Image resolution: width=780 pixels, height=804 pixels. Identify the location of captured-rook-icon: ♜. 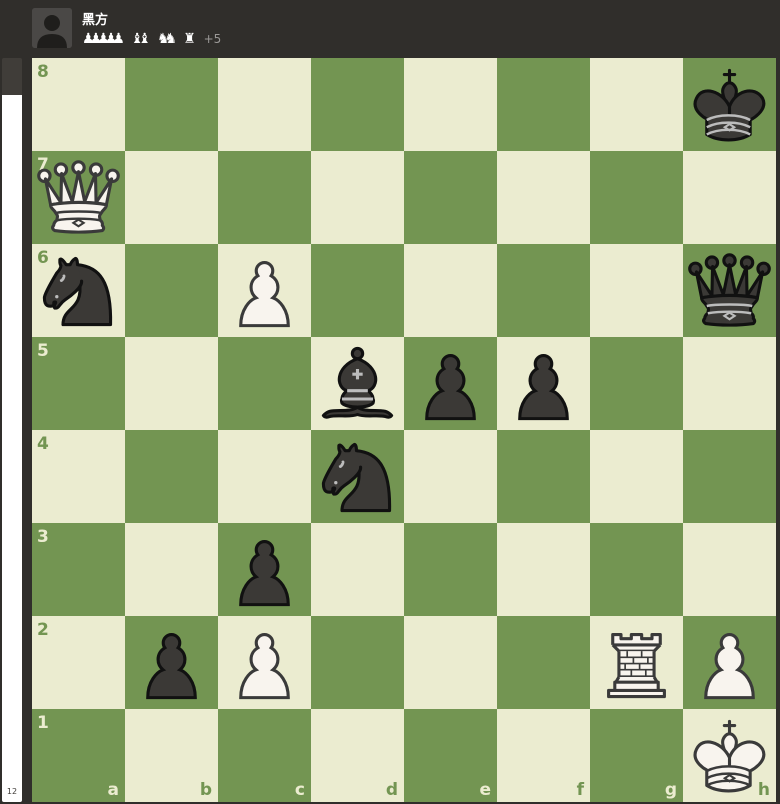
(189, 39).